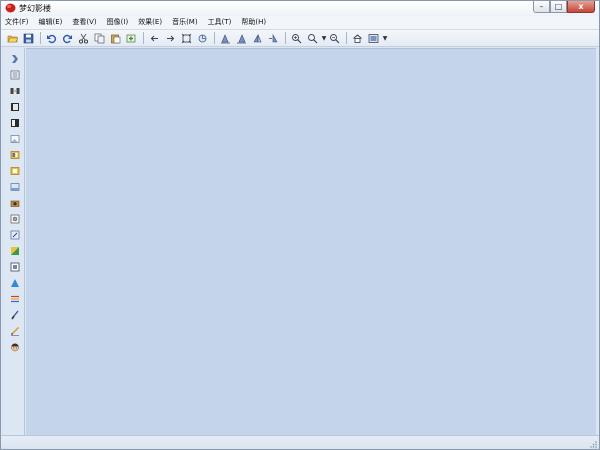  What do you see at coordinates (118, 22) in the screenshot?
I see `menu-image: 图像(I)` at bounding box center [118, 22].